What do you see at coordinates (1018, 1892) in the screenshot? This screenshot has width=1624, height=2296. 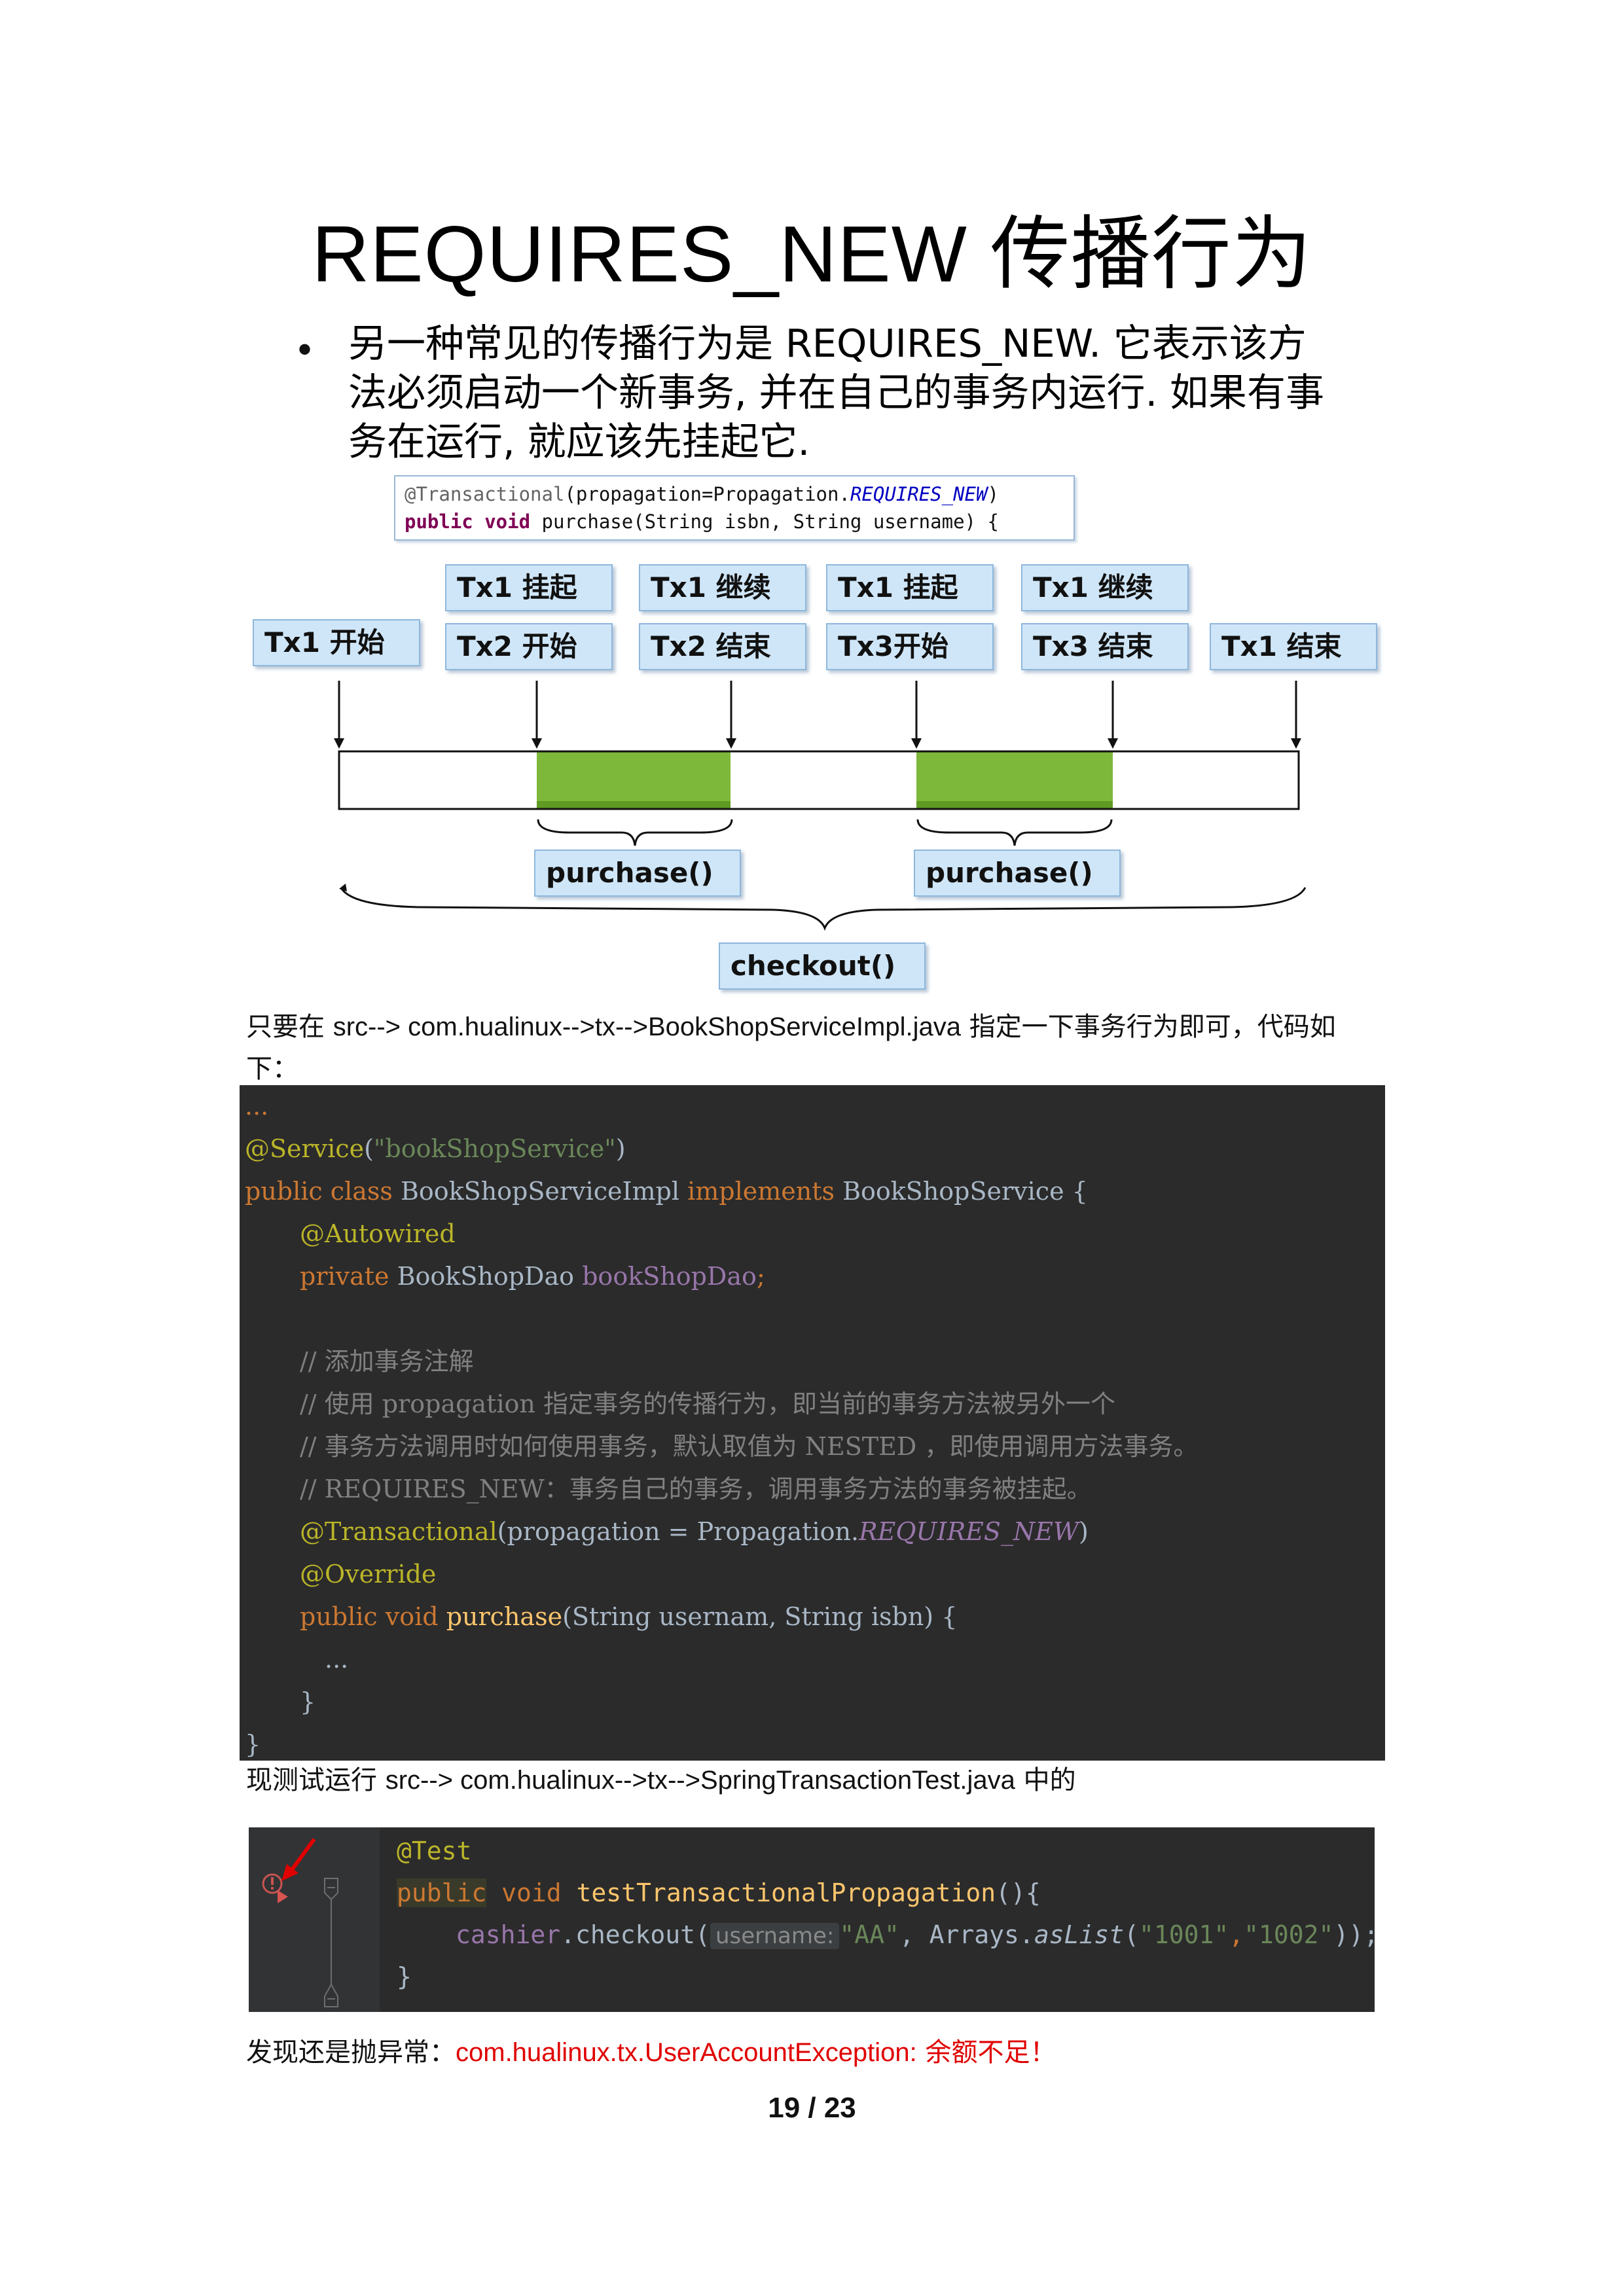 I see `paren: (){` at bounding box center [1018, 1892].